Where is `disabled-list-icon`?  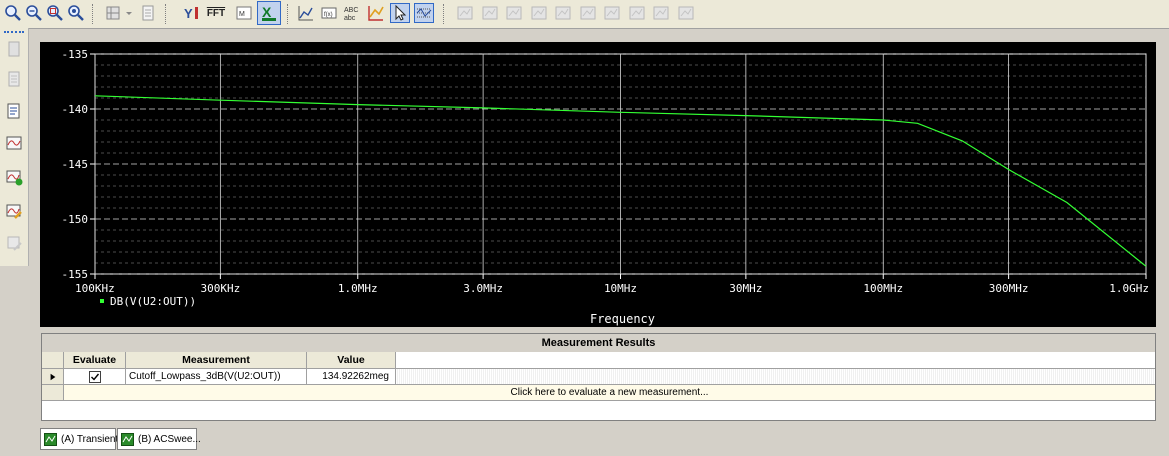
disabled-list-icon is located at coordinates (14, 79).